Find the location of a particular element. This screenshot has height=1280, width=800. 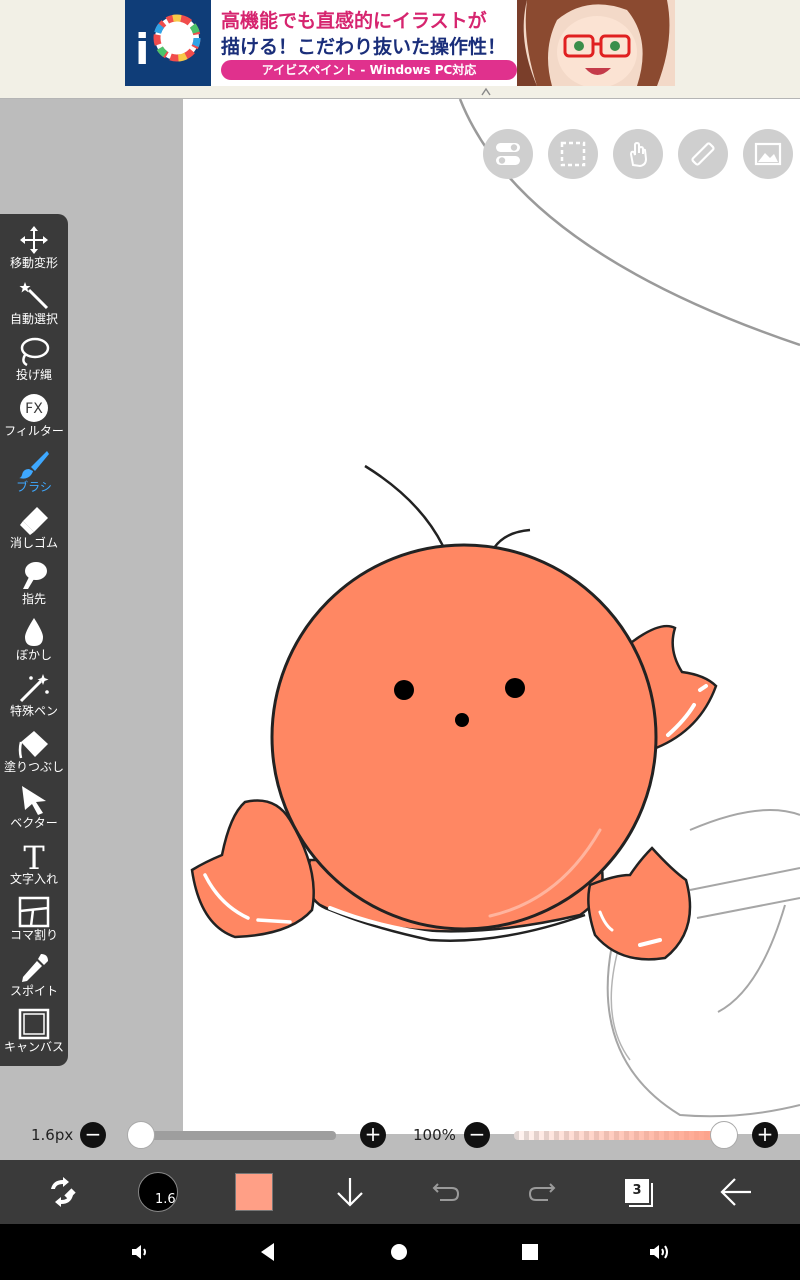

tool-magic-wand: 自動選択 is located at coordinates (34, 298).